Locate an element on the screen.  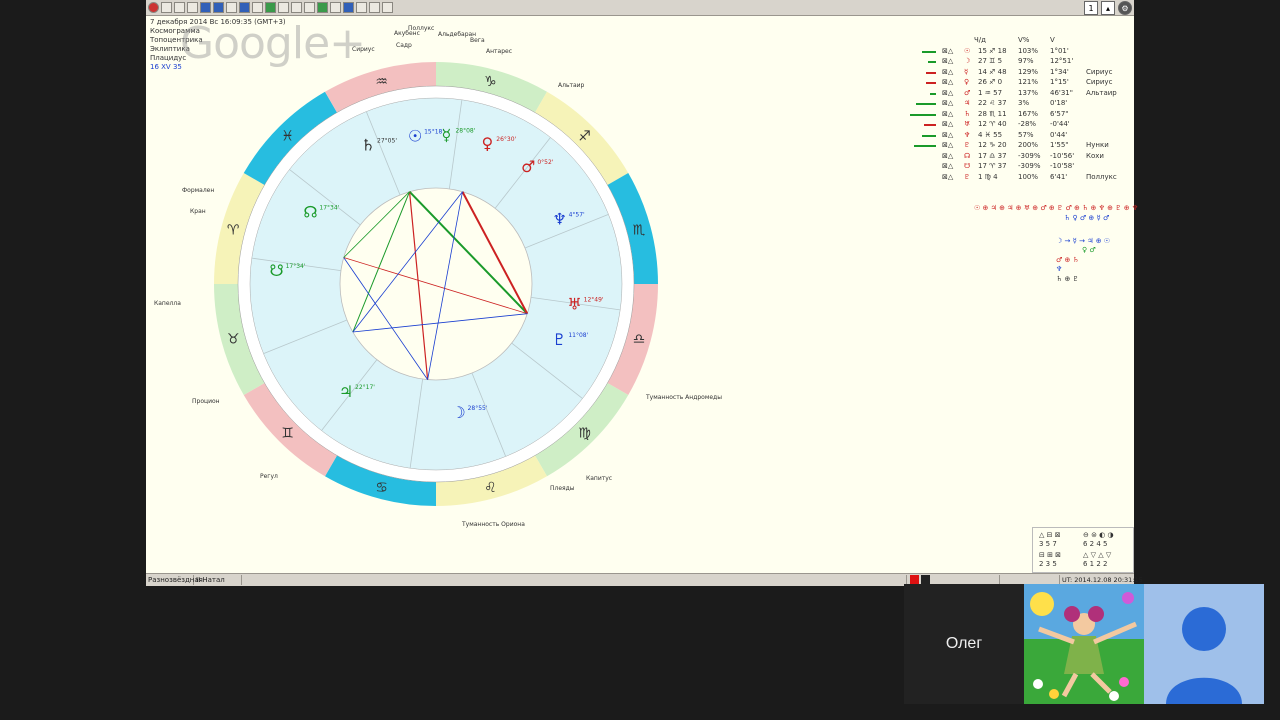
calc-button is located at coordinates (348, 7).